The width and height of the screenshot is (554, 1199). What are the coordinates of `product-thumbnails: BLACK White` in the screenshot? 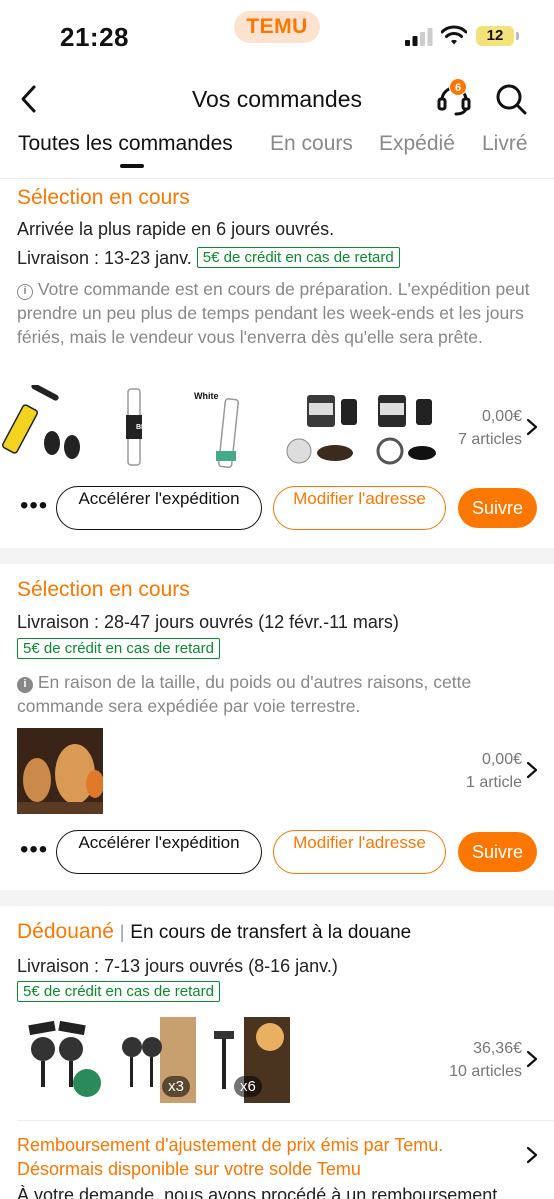 It's located at (220, 428).